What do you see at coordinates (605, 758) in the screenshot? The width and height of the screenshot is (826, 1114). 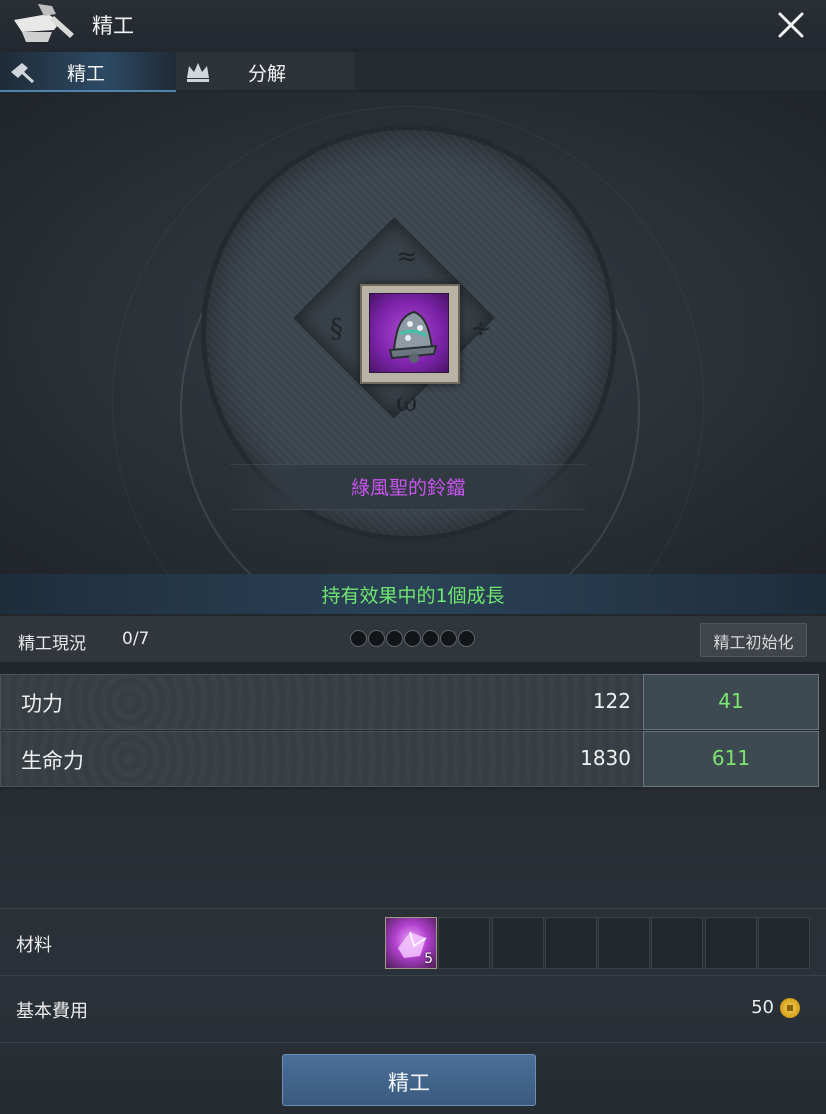 I see `stat-value: 1830` at bounding box center [605, 758].